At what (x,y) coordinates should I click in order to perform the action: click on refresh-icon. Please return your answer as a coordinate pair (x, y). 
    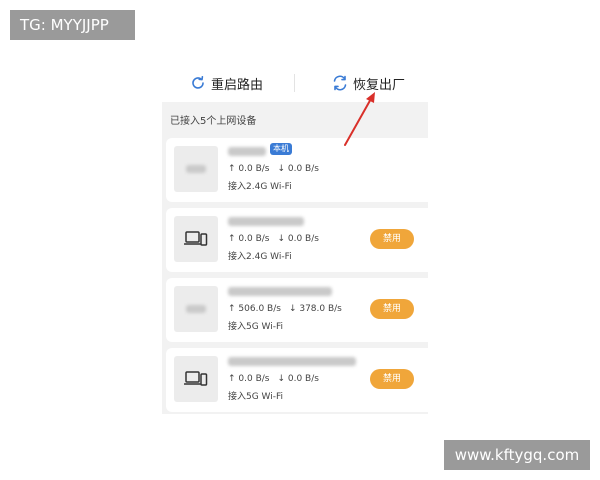
    Looking at the image, I should click on (198, 83).